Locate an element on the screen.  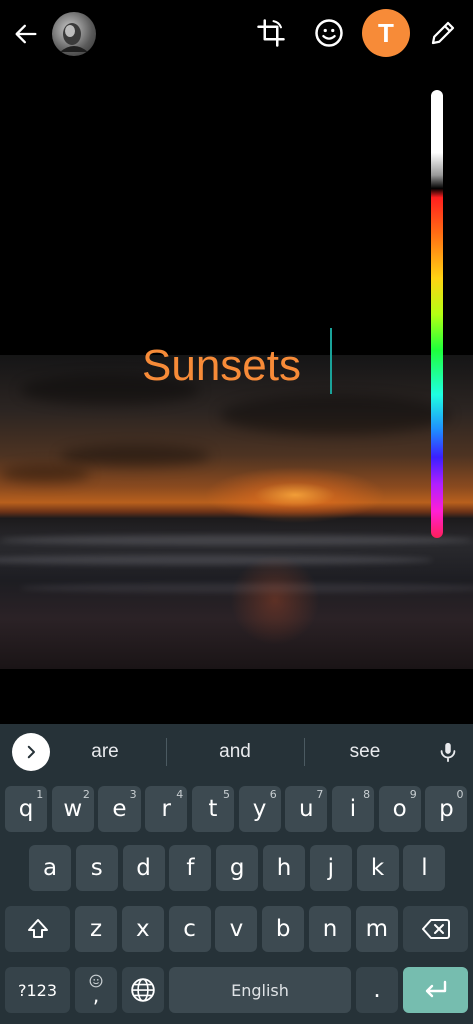
key-label: w is located at coordinates (73, 809).